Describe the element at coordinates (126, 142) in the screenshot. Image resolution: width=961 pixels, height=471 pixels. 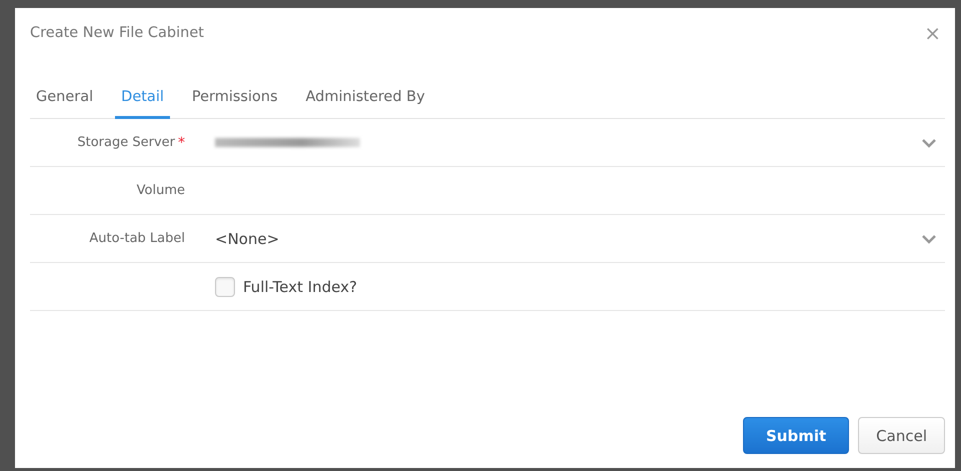
I see `field-label: Storage Server` at that location.